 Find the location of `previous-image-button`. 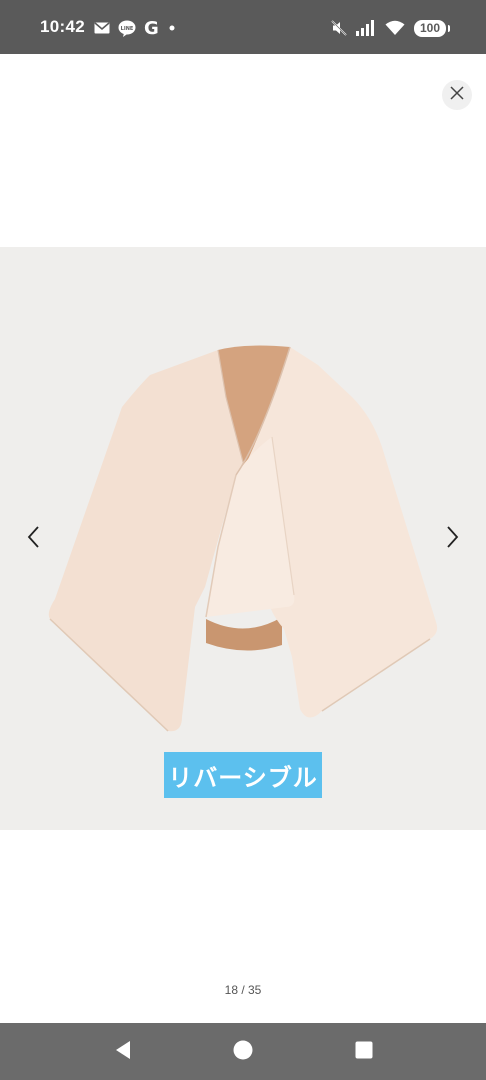

previous-image-button is located at coordinates (33, 539).